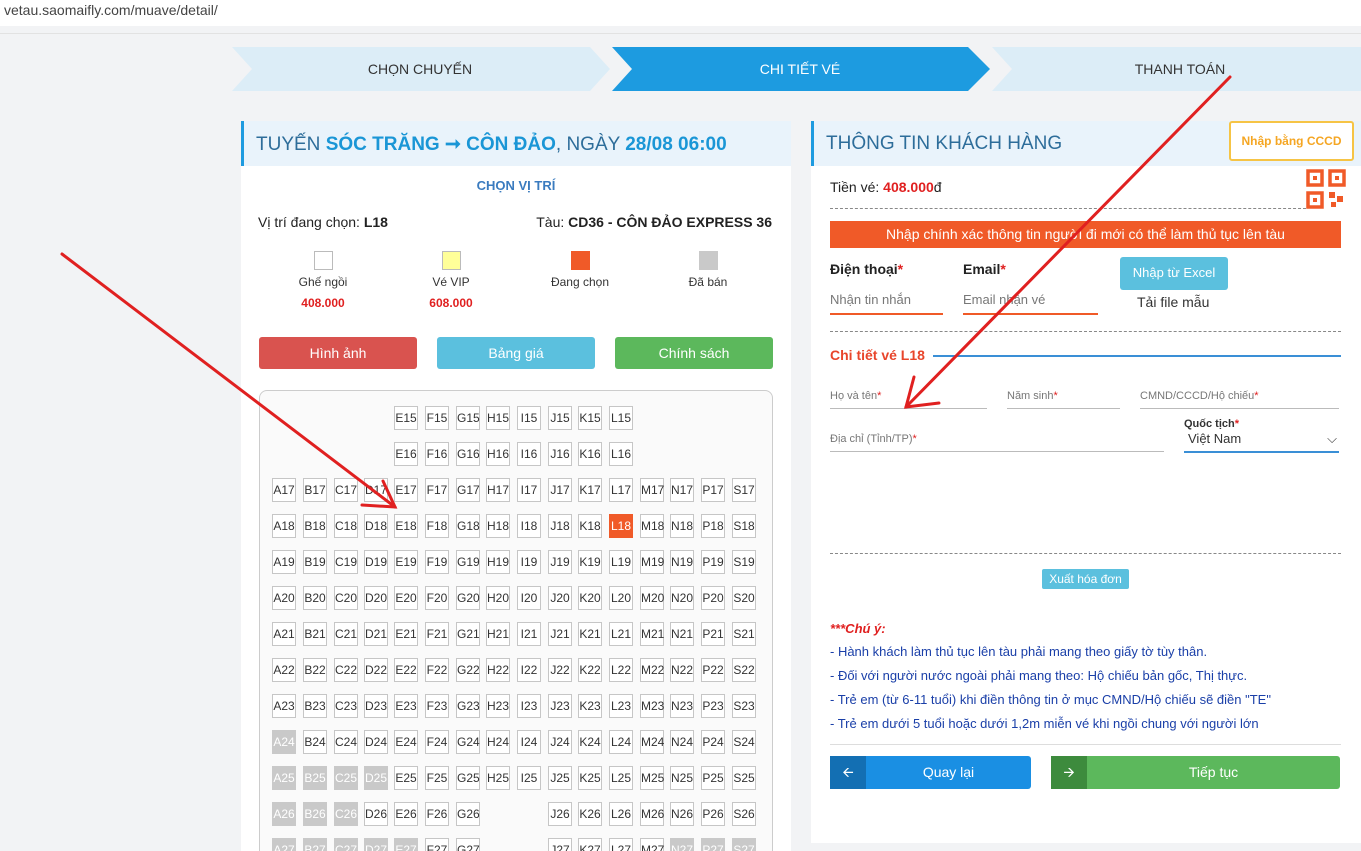 Image resolution: width=1361 pixels, height=851 pixels. What do you see at coordinates (406, 562) in the screenshot?
I see `seat-e19: E19` at bounding box center [406, 562].